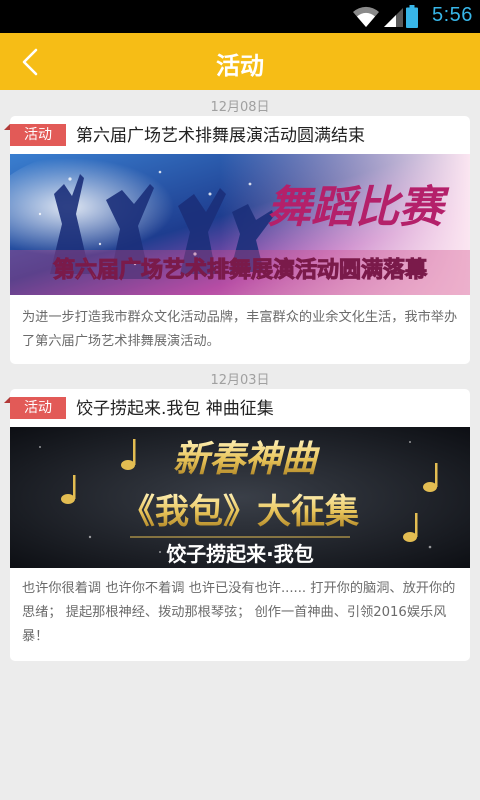  What do you see at coordinates (220, 136) in the screenshot?
I see `activity-title: 第六届广场艺术排舞展演活动圆满结束` at bounding box center [220, 136].